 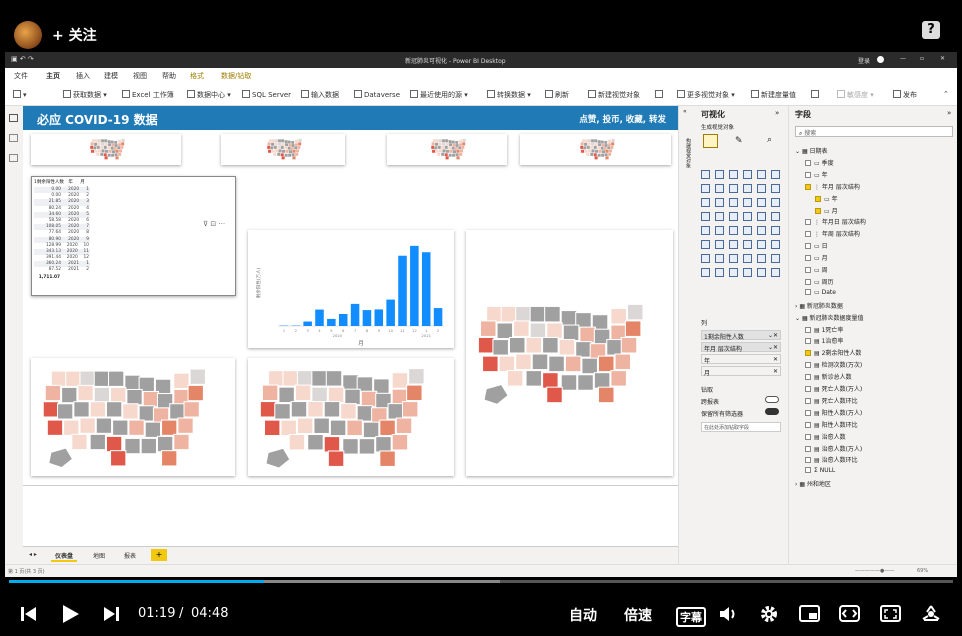 I want to click on build-visual-tab: 构建视觉对象, so click(x=687, y=153).